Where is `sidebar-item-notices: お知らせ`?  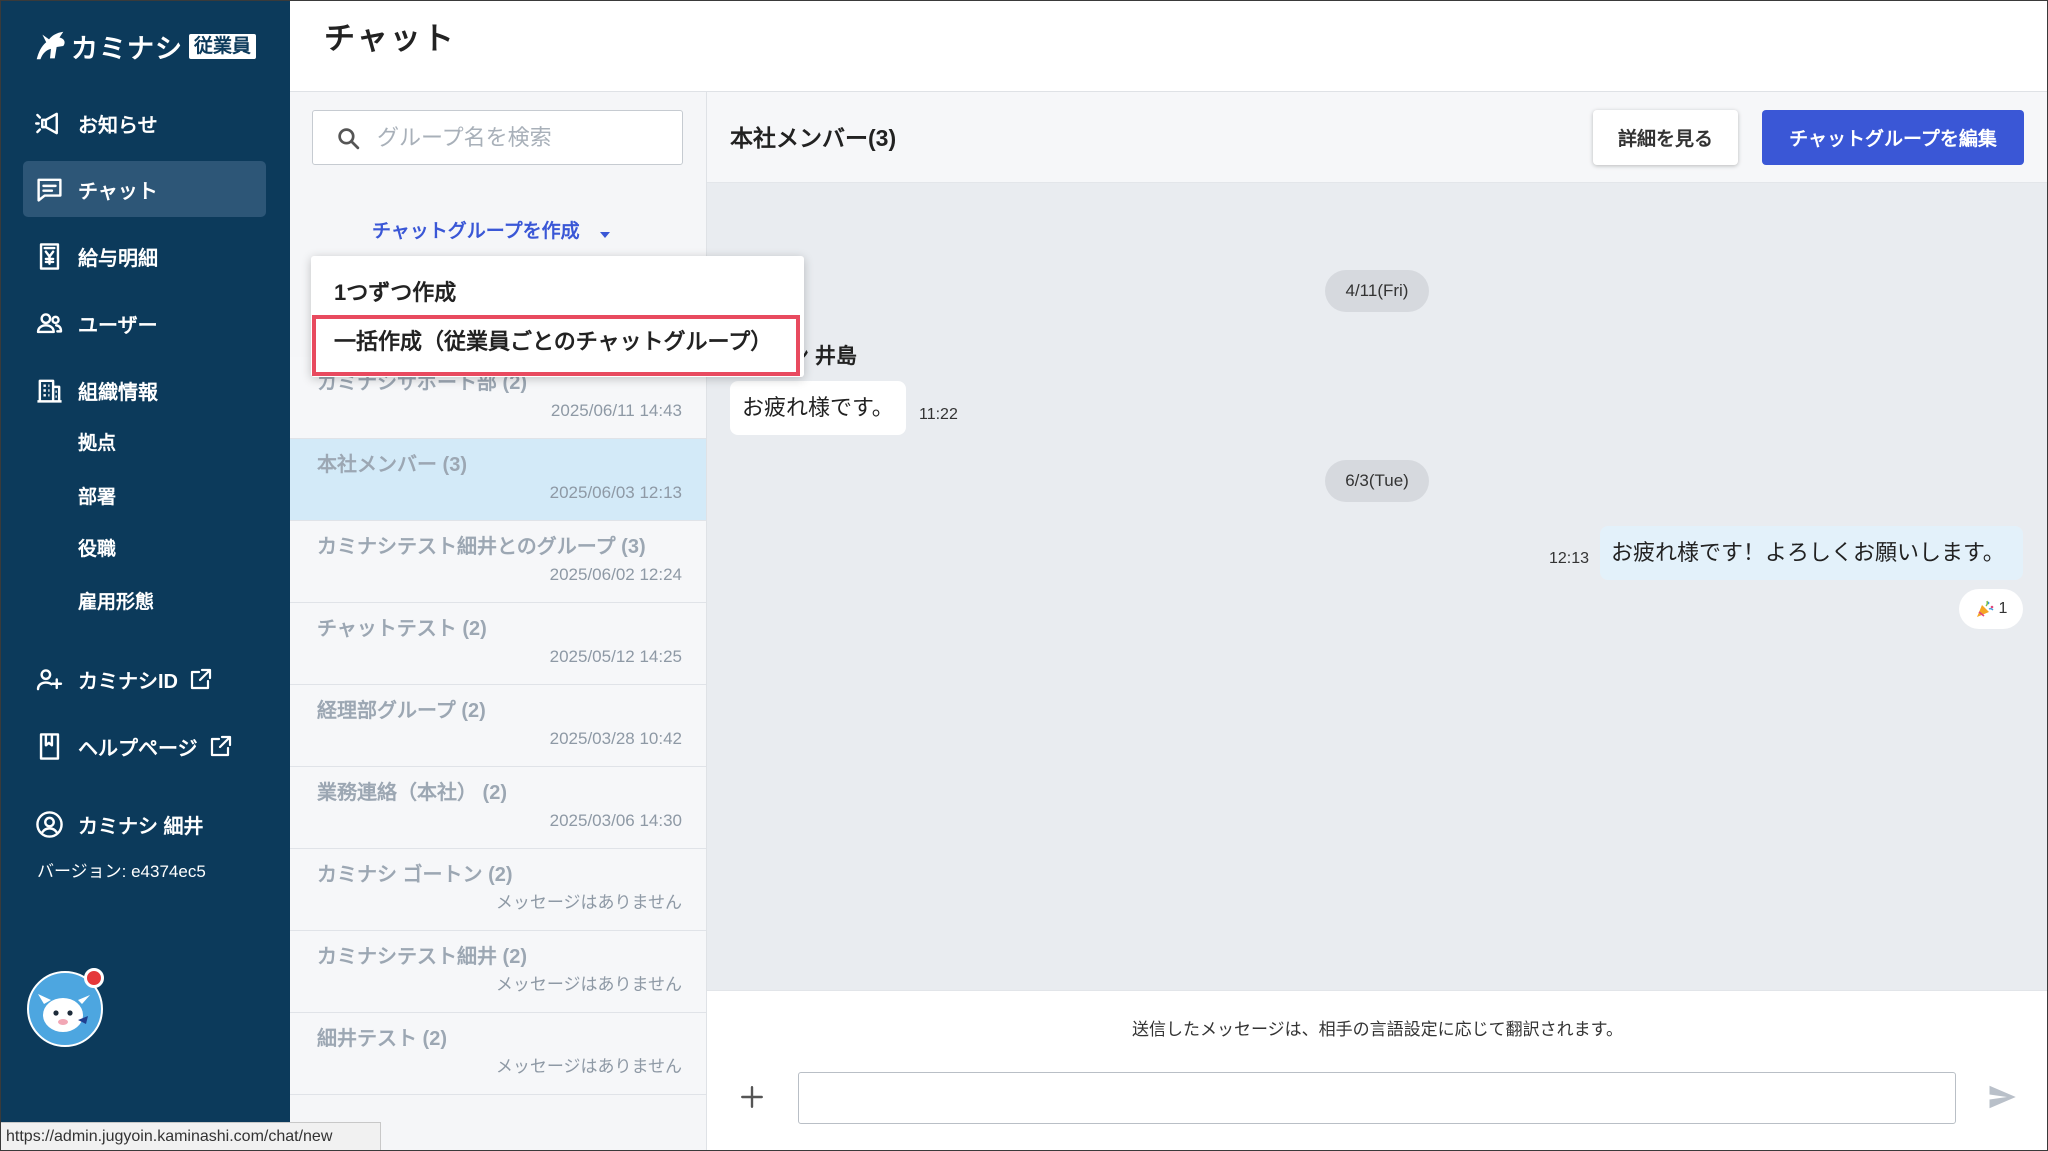 sidebar-item-notices: お知らせ is located at coordinates (144, 123).